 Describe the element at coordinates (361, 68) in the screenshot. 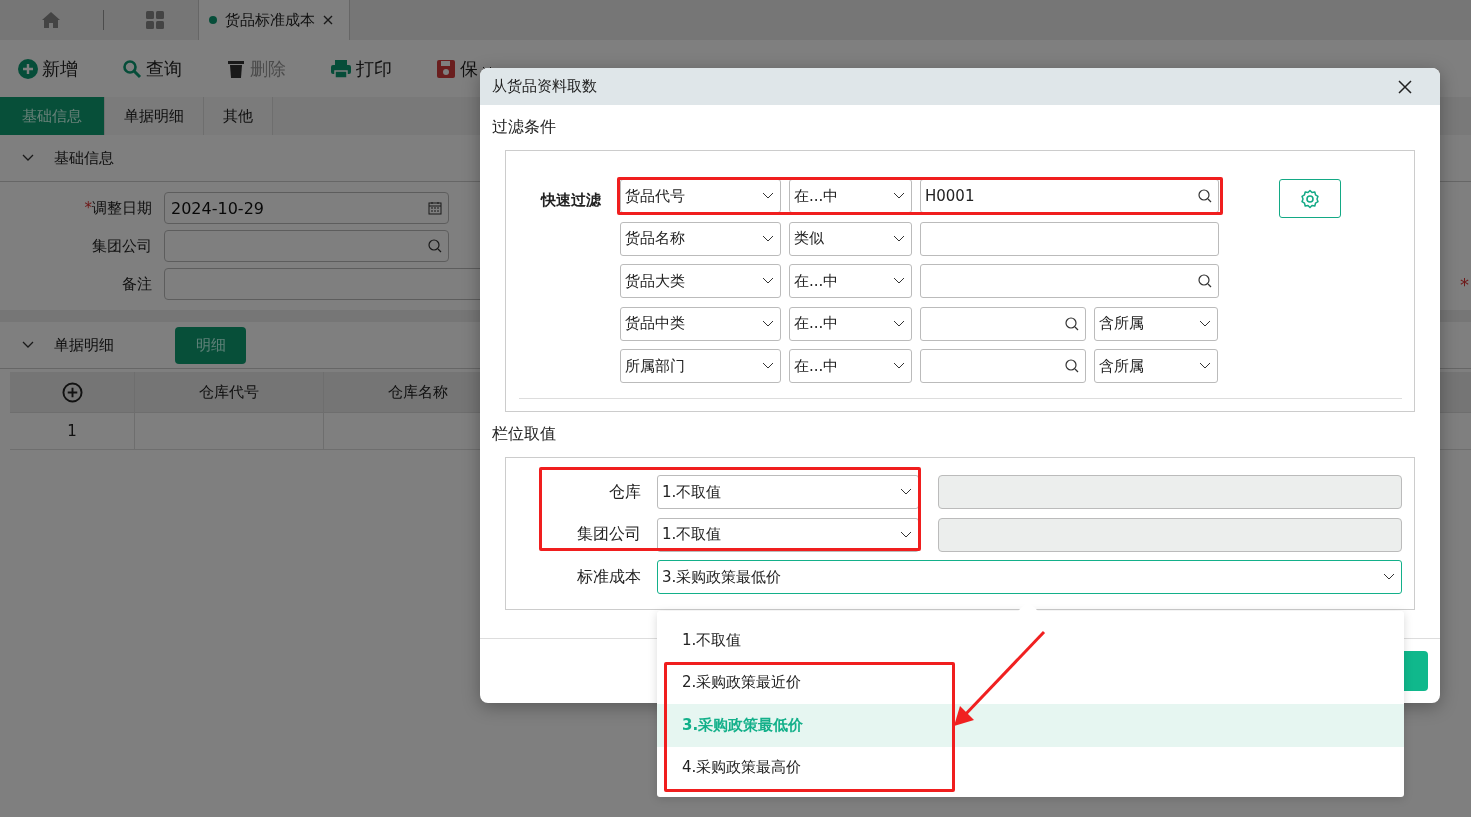

I see `print-button: 打印` at that location.